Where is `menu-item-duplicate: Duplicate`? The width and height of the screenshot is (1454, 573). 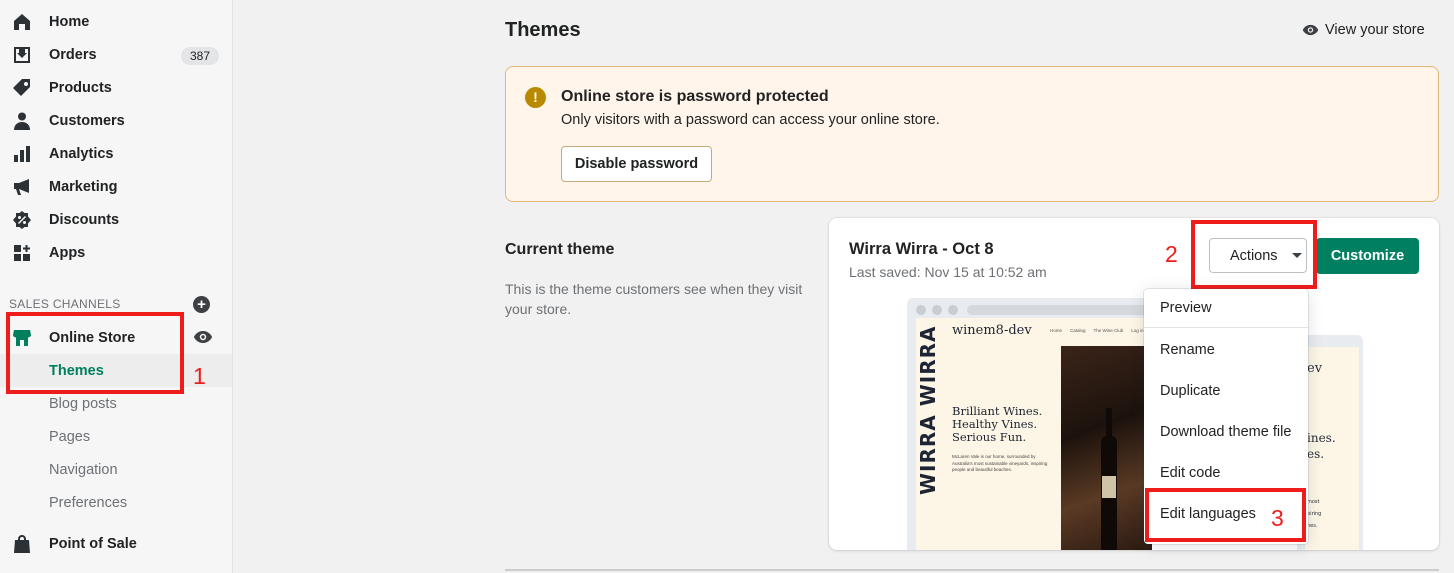
menu-item-duplicate: Duplicate is located at coordinates (1226, 391).